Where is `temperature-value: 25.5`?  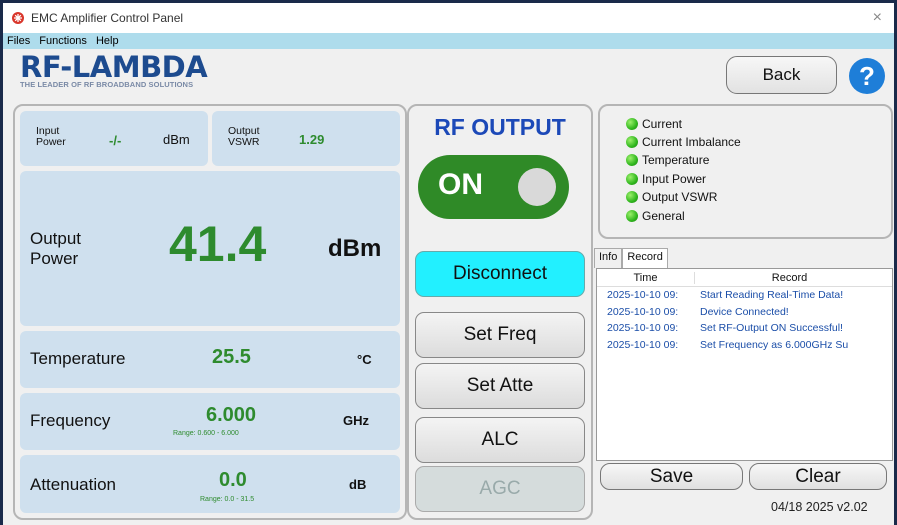
temperature-value: 25.5 is located at coordinates (231, 357).